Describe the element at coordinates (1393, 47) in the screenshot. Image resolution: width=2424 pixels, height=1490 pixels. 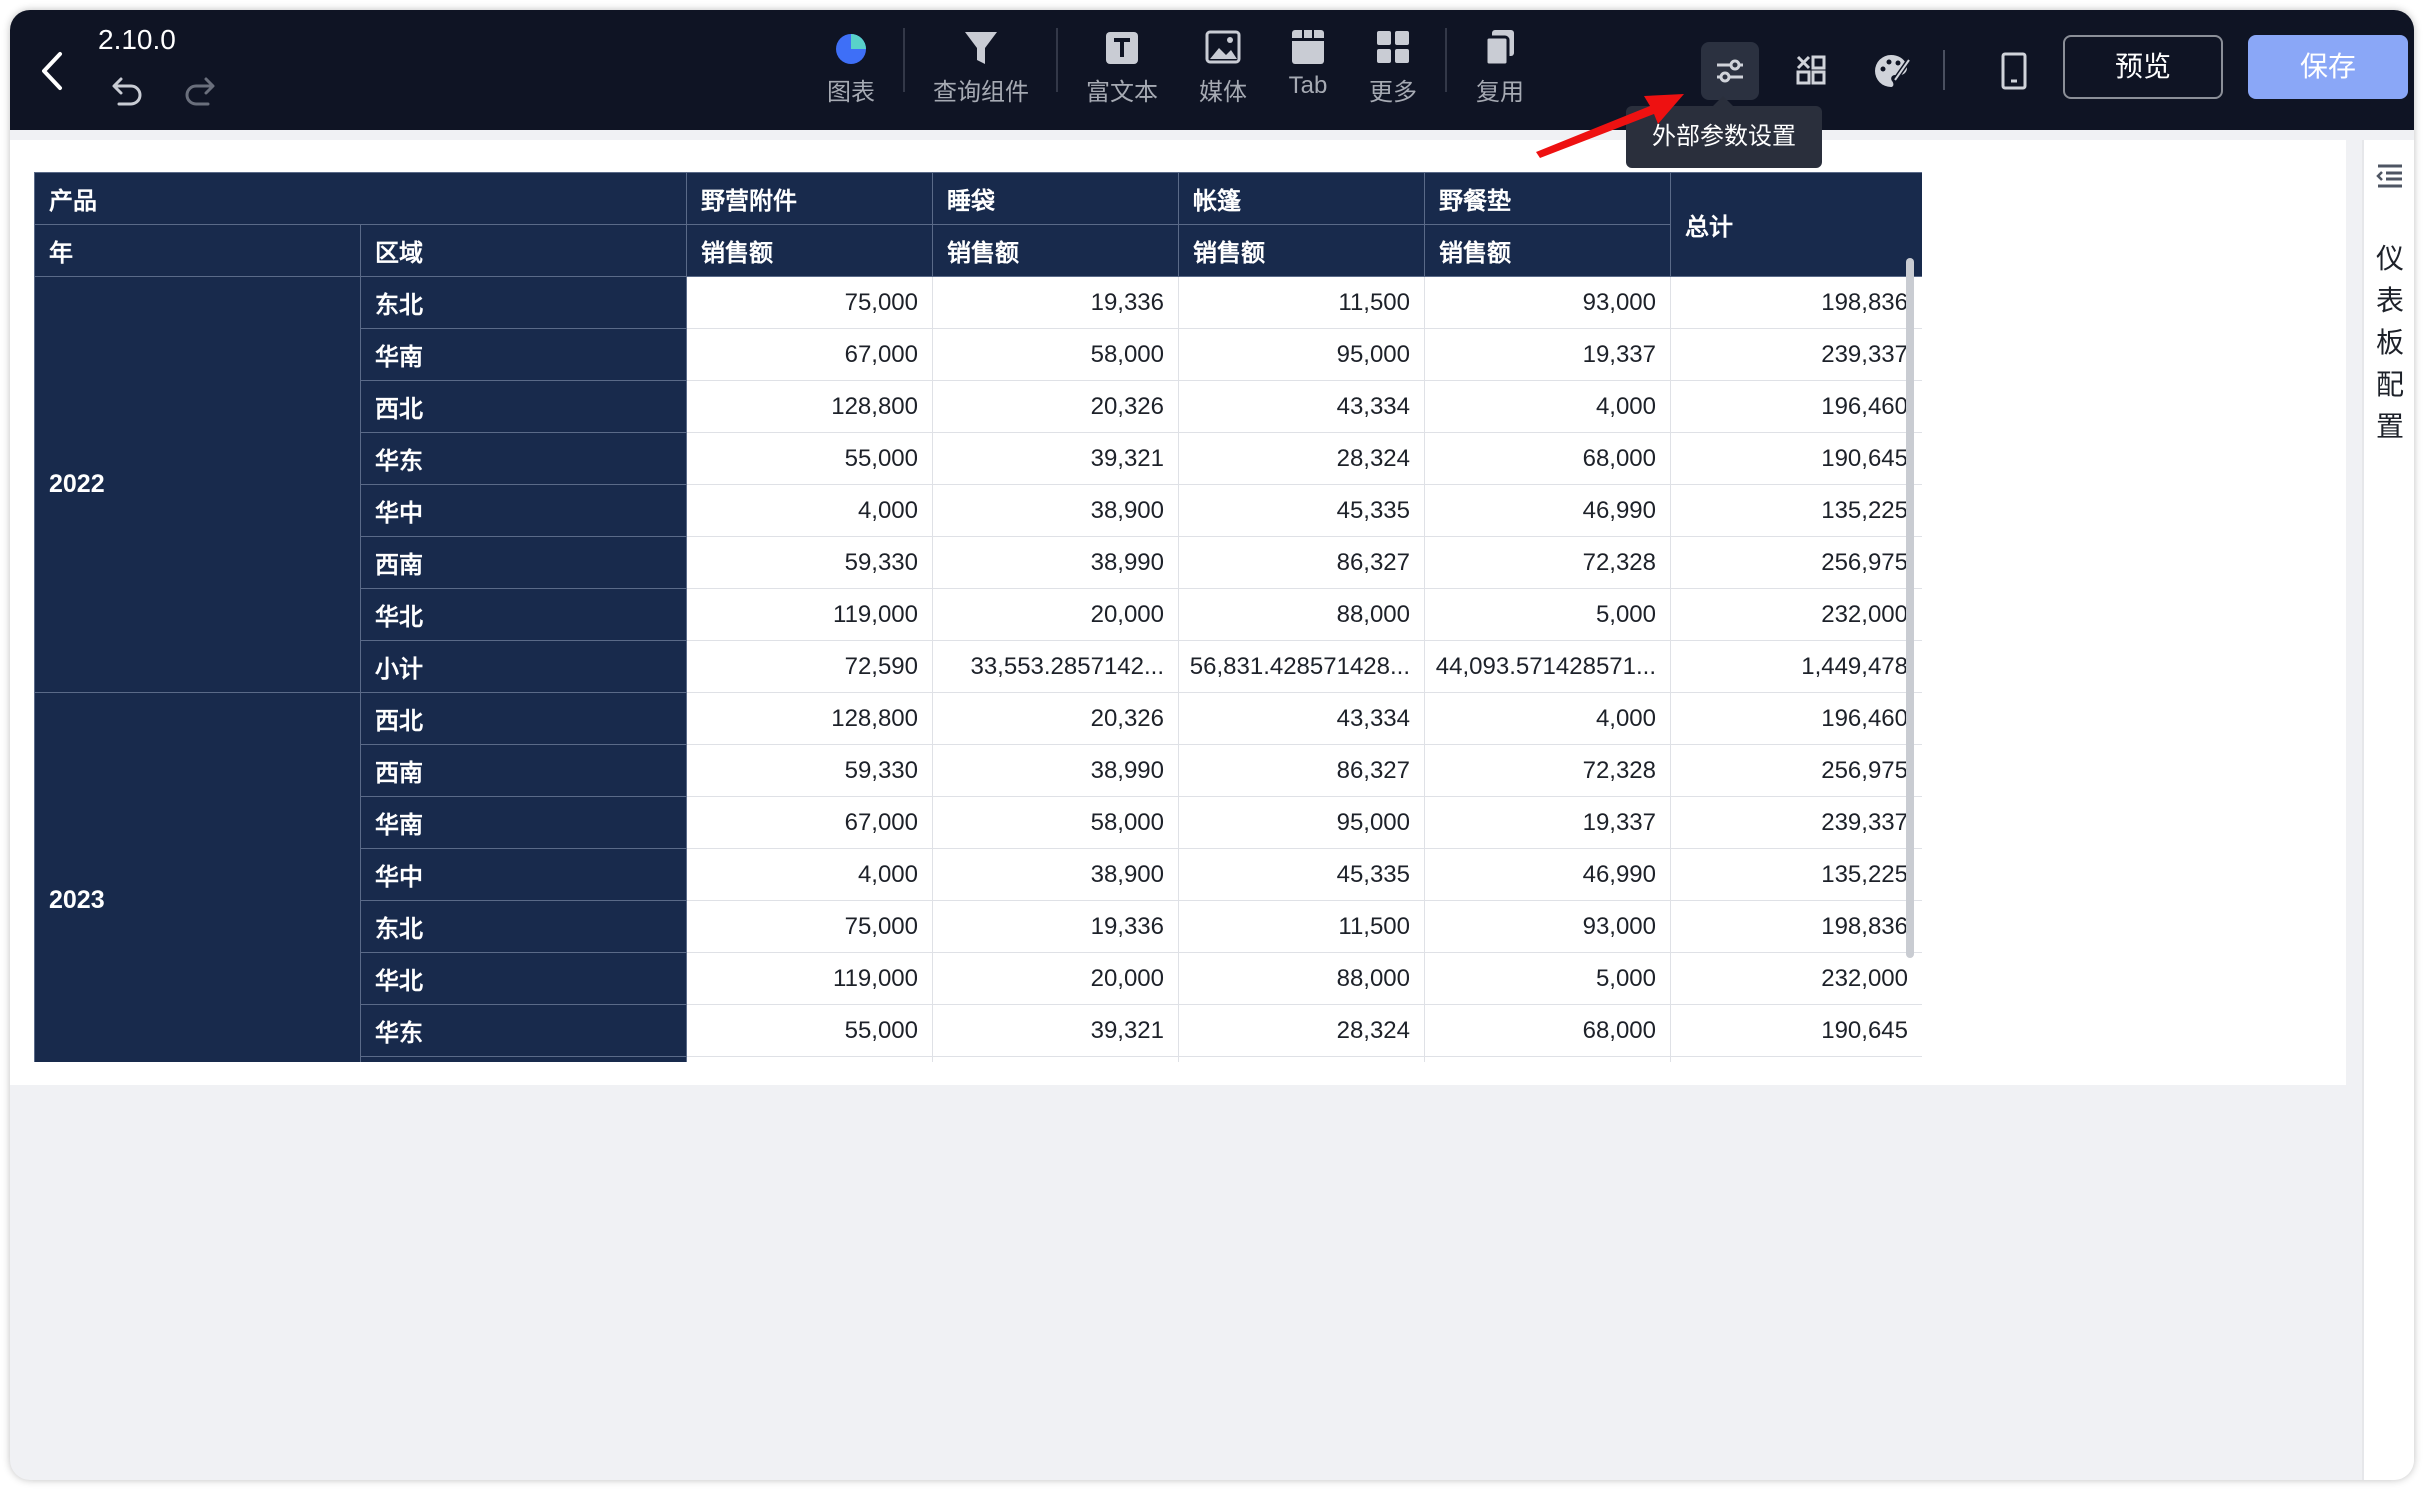
I see `grid-icon` at that location.